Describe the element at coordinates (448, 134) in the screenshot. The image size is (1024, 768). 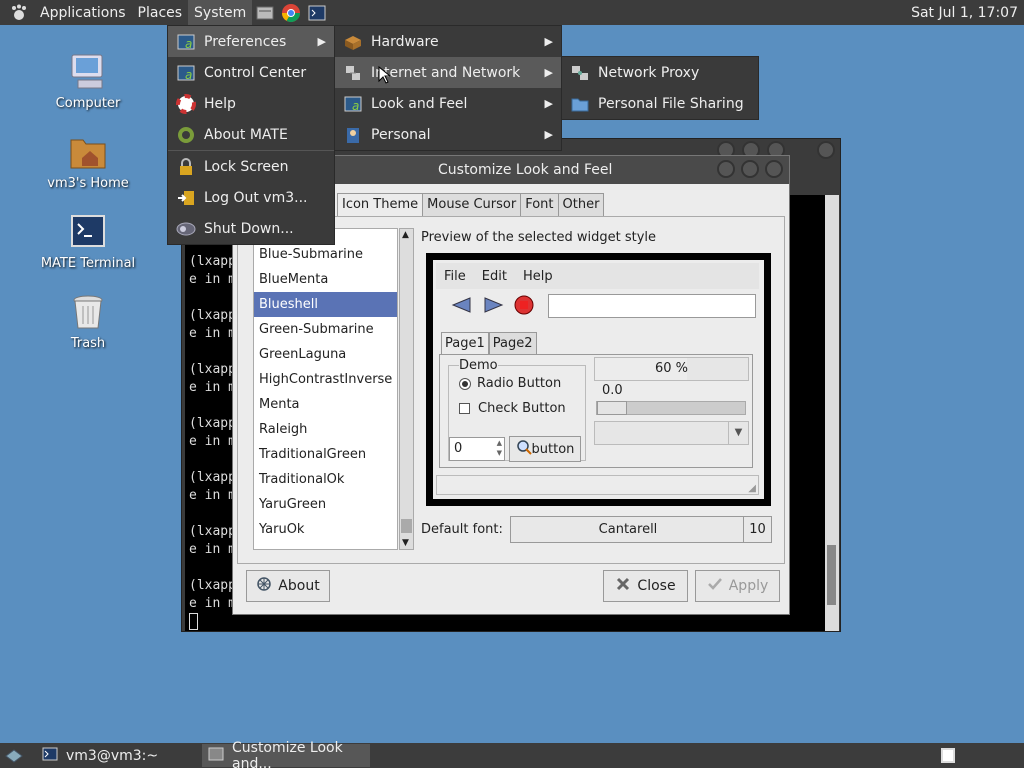
I see `menu-item-personal: Personal ▶` at that location.